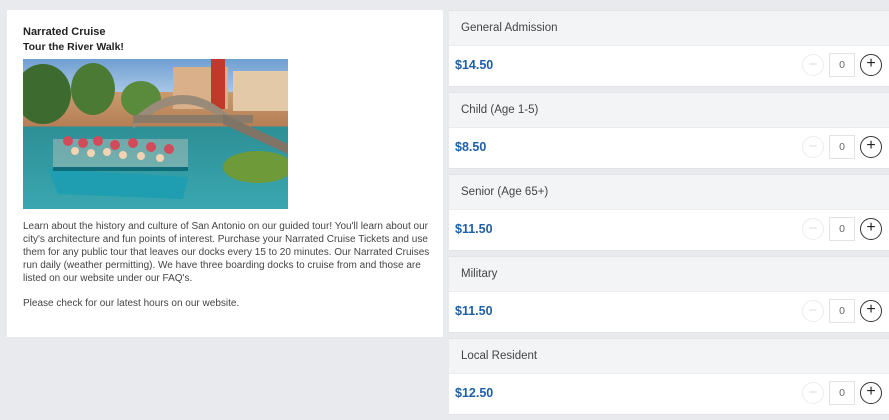 The height and width of the screenshot is (420, 889). What do you see at coordinates (669, 273) in the screenshot?
I see `ticket-name: Military` at bounding box center [669, 273].